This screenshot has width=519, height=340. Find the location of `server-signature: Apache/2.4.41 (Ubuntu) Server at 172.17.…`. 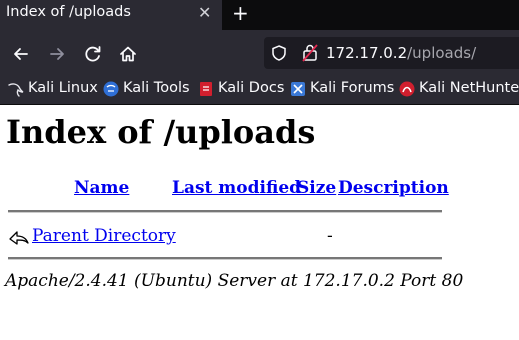

server-signature: Apache/2.4.41 (Ubuntu) Server at 172.17.… is located at coordinates (234, 281).